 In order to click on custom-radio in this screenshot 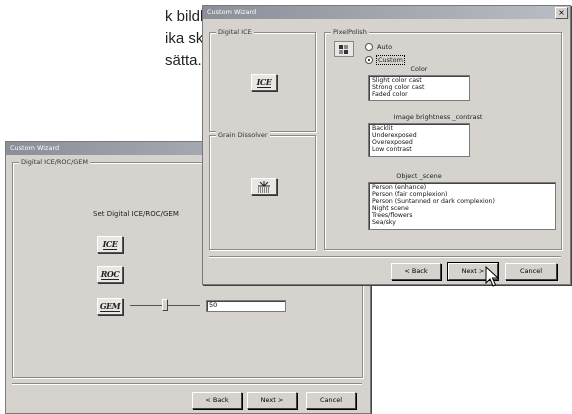, I will do `click(369, 60)`.